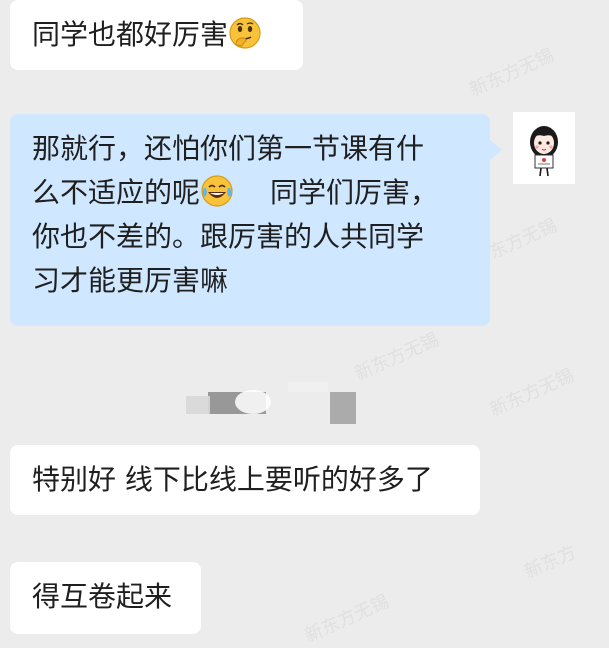  I want to click on message-text: 特别好 线下比线上要听的好多了, so click(232, 479).